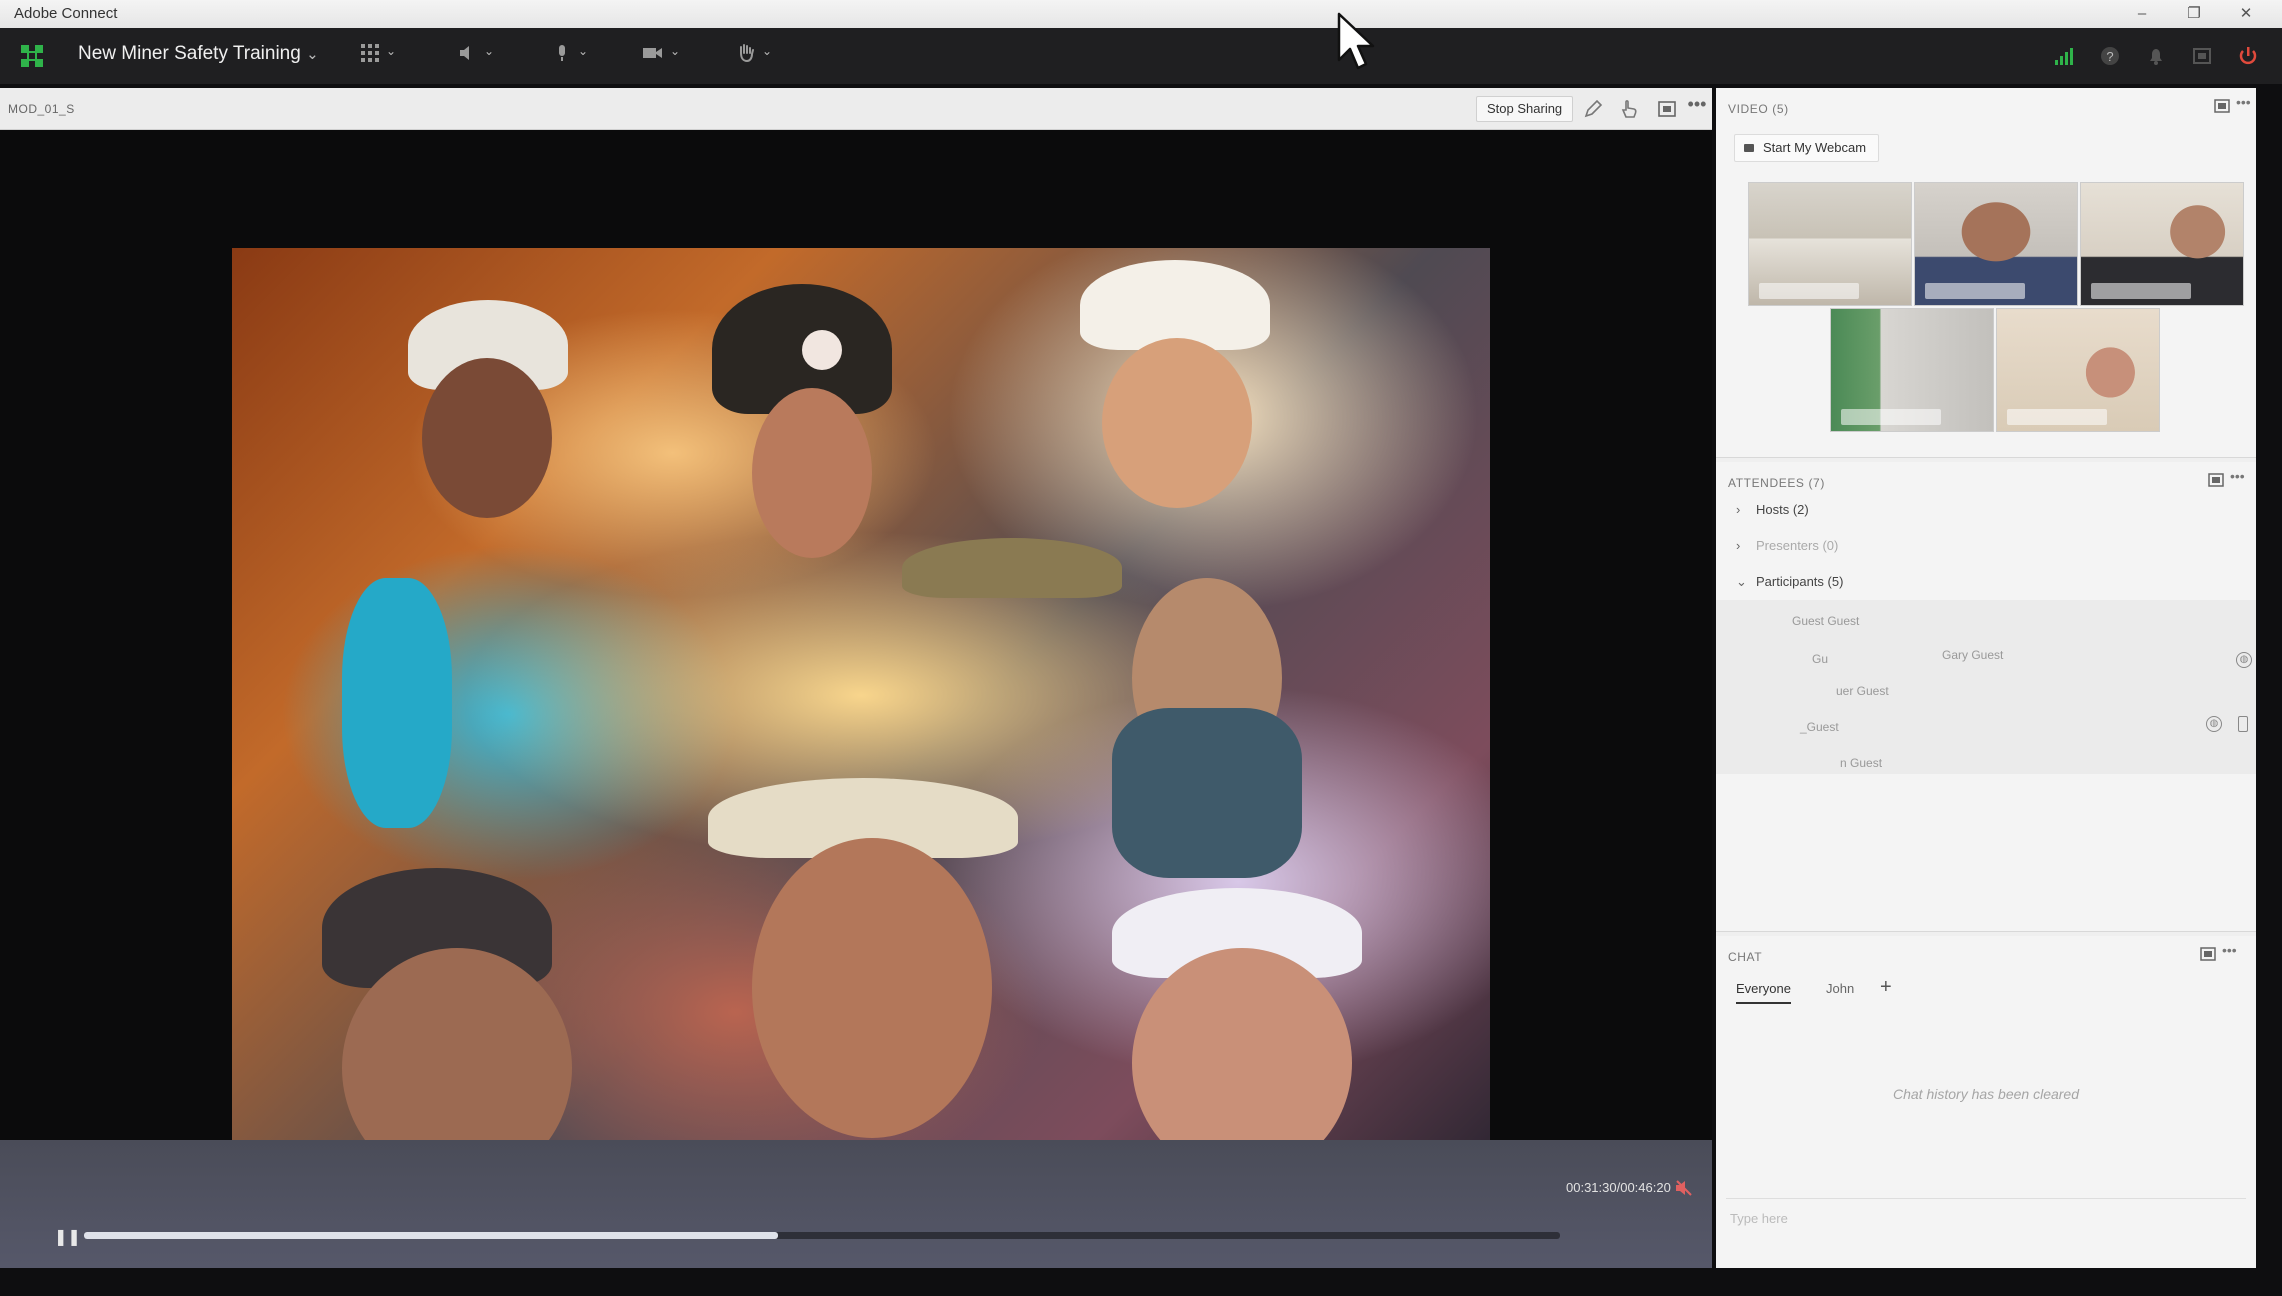  I want to click on mouse-cursor-icon, so click(1356, 41).